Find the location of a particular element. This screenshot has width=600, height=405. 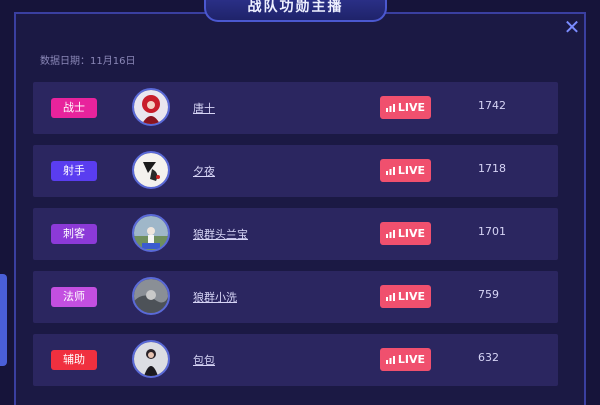

streamer-row: 战士 唐十 LIVE 1742 is located at coordinates (295, 108).